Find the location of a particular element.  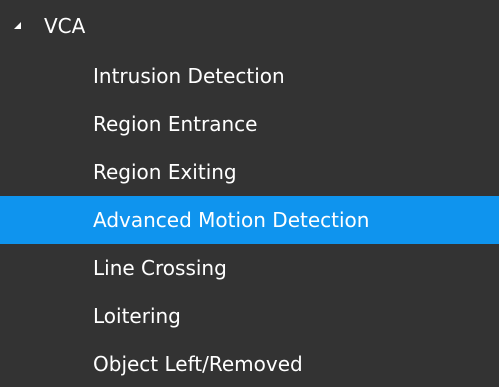

tree-item-region-entrance: Region Entrance is located at coordinates (249, 124).